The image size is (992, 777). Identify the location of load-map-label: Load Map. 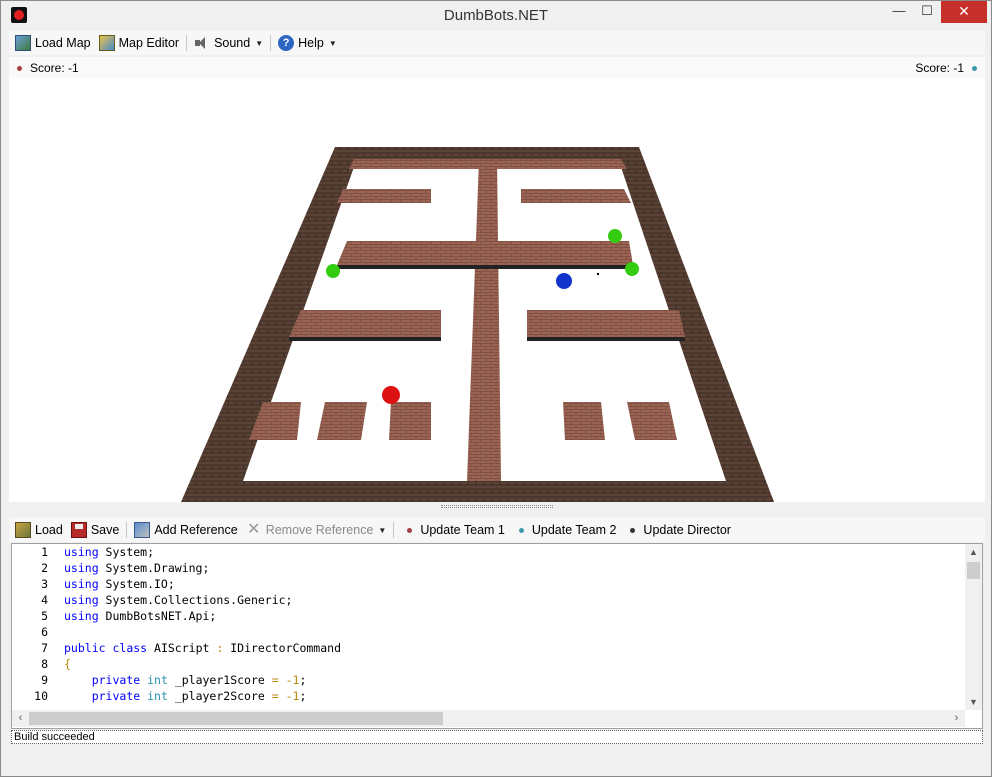
(63, 43).